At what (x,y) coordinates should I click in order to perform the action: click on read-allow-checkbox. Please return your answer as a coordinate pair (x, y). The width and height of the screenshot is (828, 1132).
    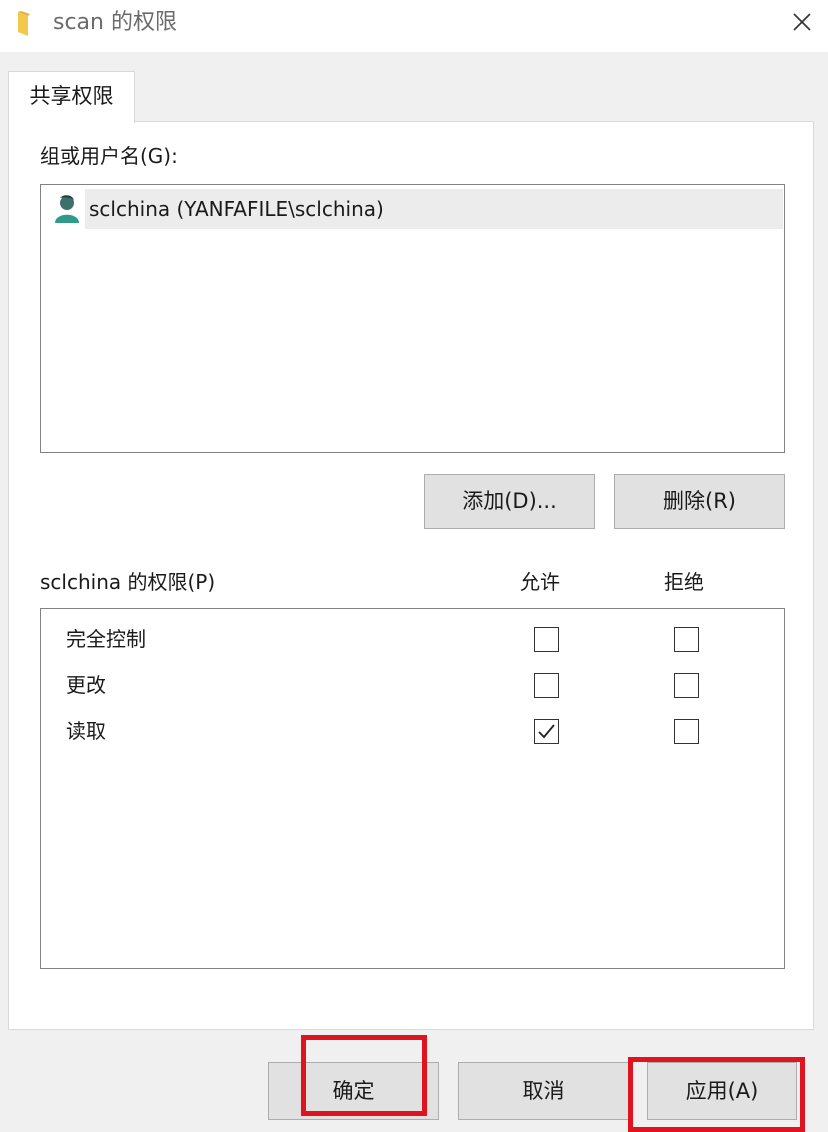
    Looking at the image, I should click on (546, 731).